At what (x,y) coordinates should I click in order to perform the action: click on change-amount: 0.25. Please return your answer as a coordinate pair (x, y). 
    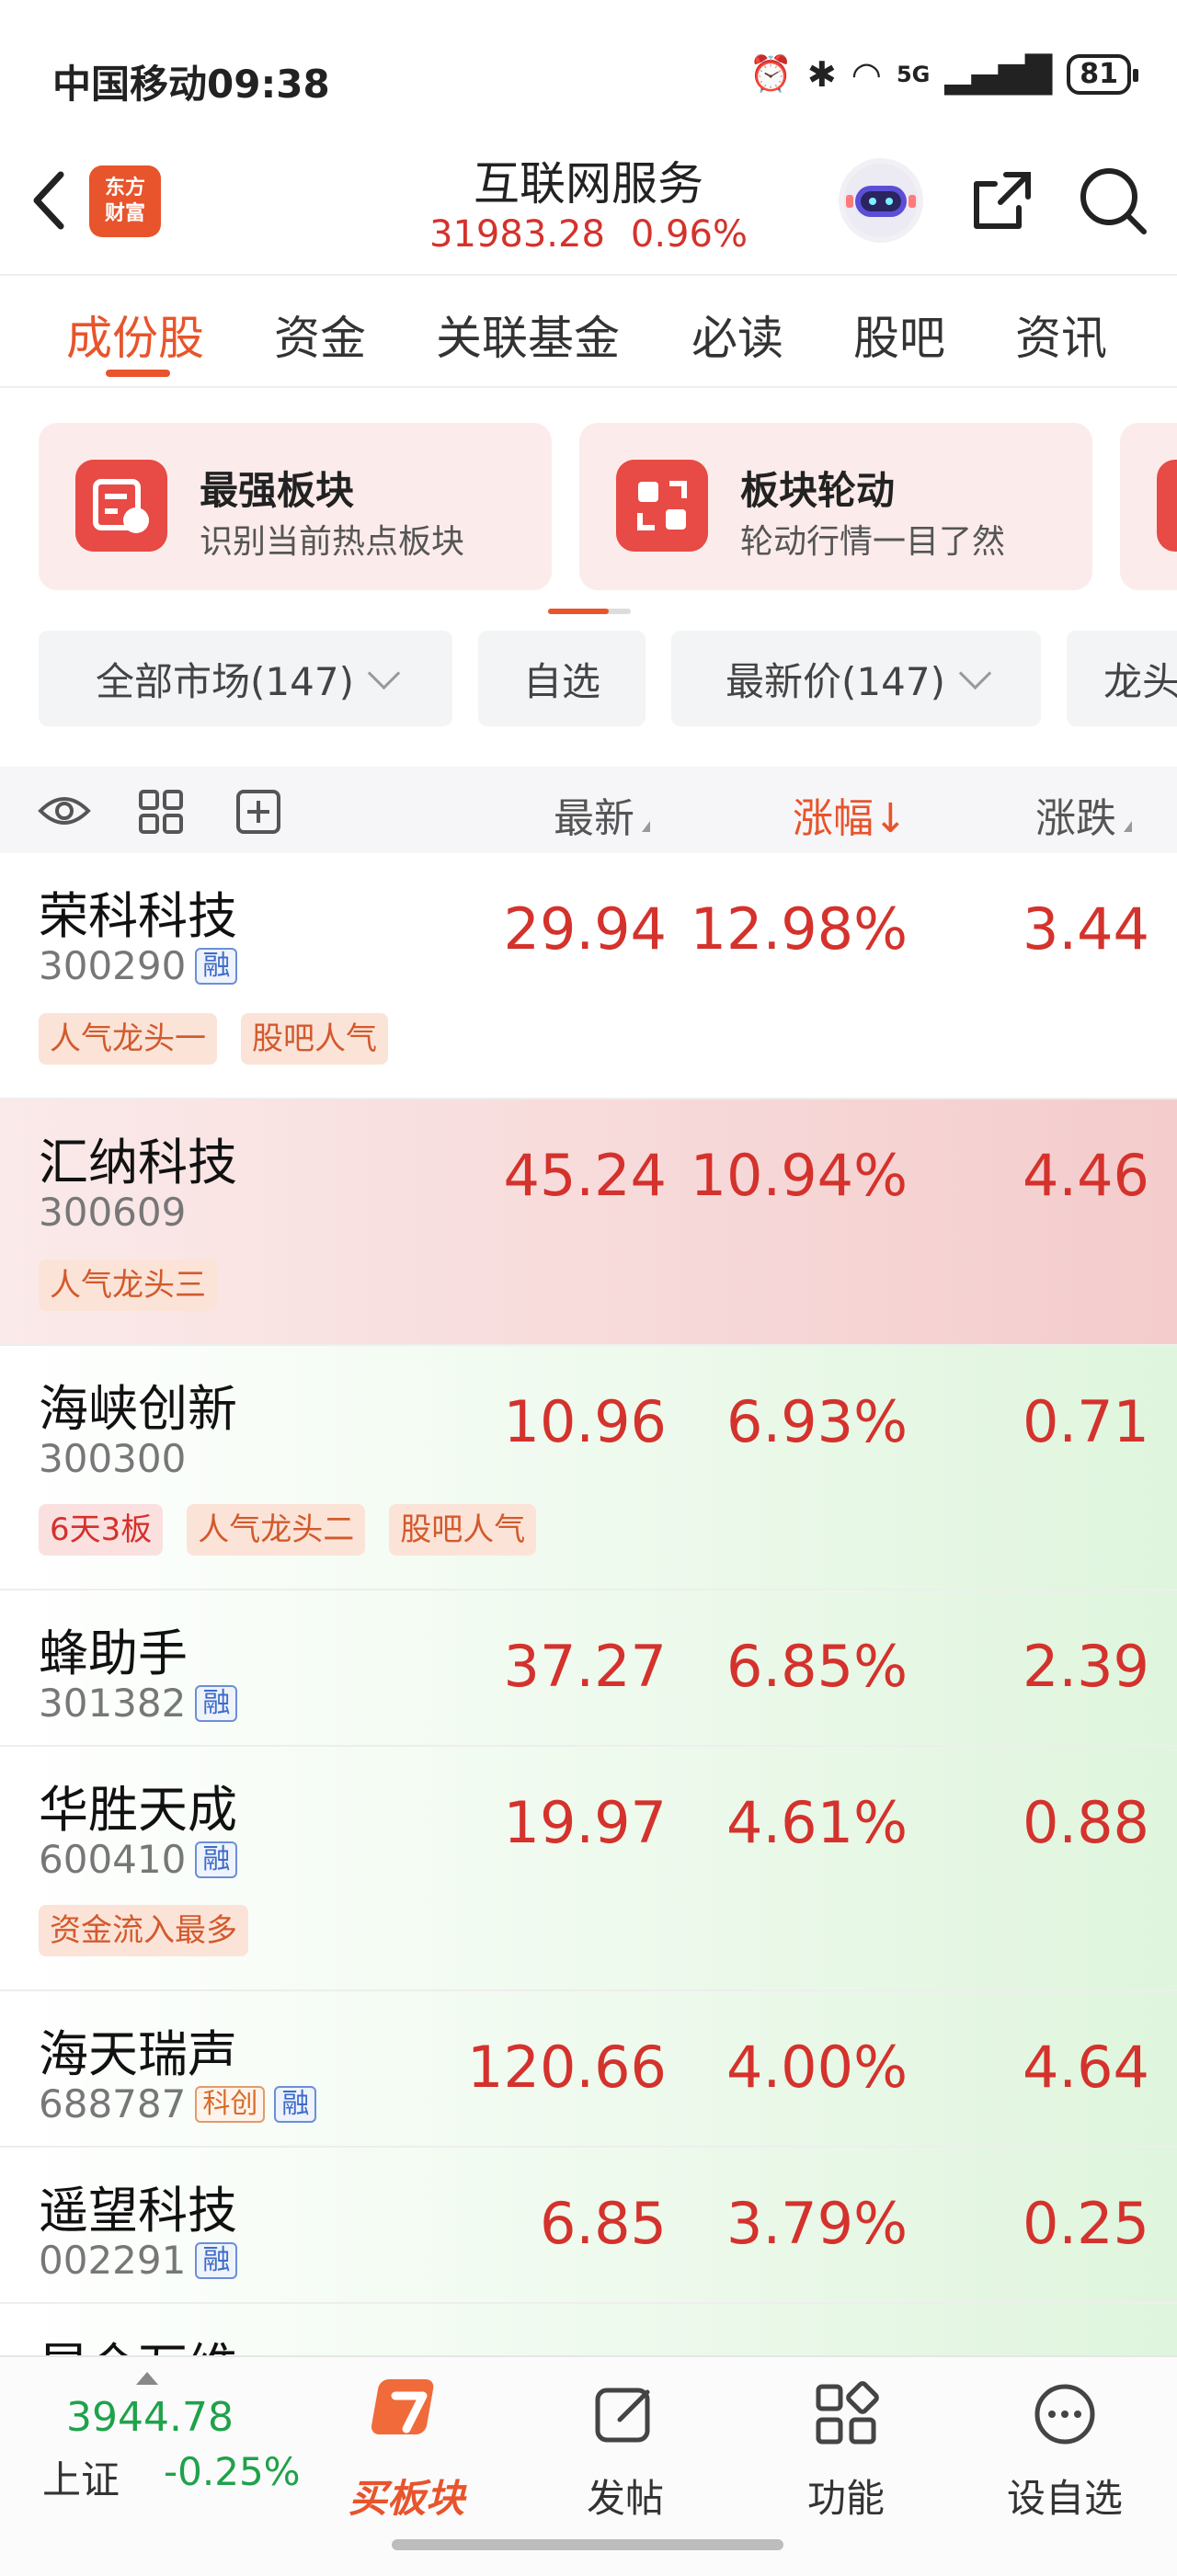
    Looking at the image, I should click on (1085, 2223).